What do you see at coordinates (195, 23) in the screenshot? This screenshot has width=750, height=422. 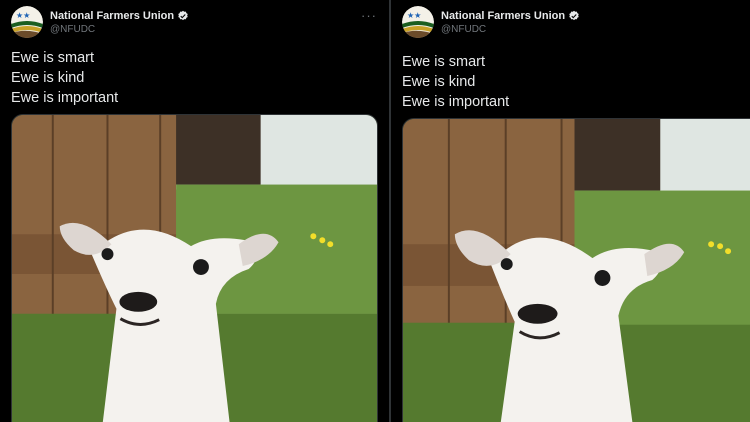 I see `tweet-header: ★★ National Farmers Union @NFUDC ···` at bounding box center [195, 23].